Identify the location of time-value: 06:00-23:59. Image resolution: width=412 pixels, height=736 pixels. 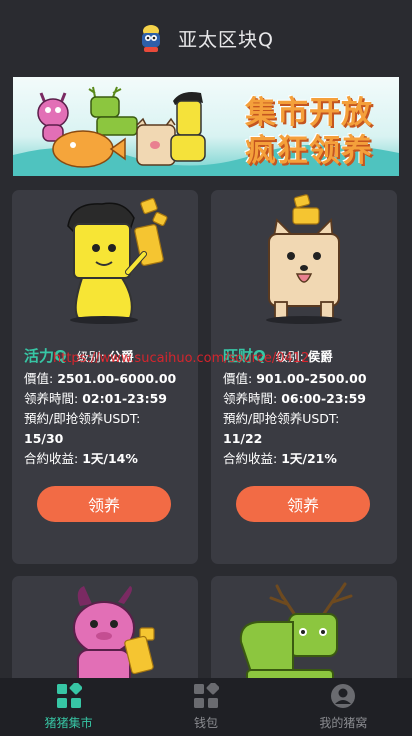
(323, 398).